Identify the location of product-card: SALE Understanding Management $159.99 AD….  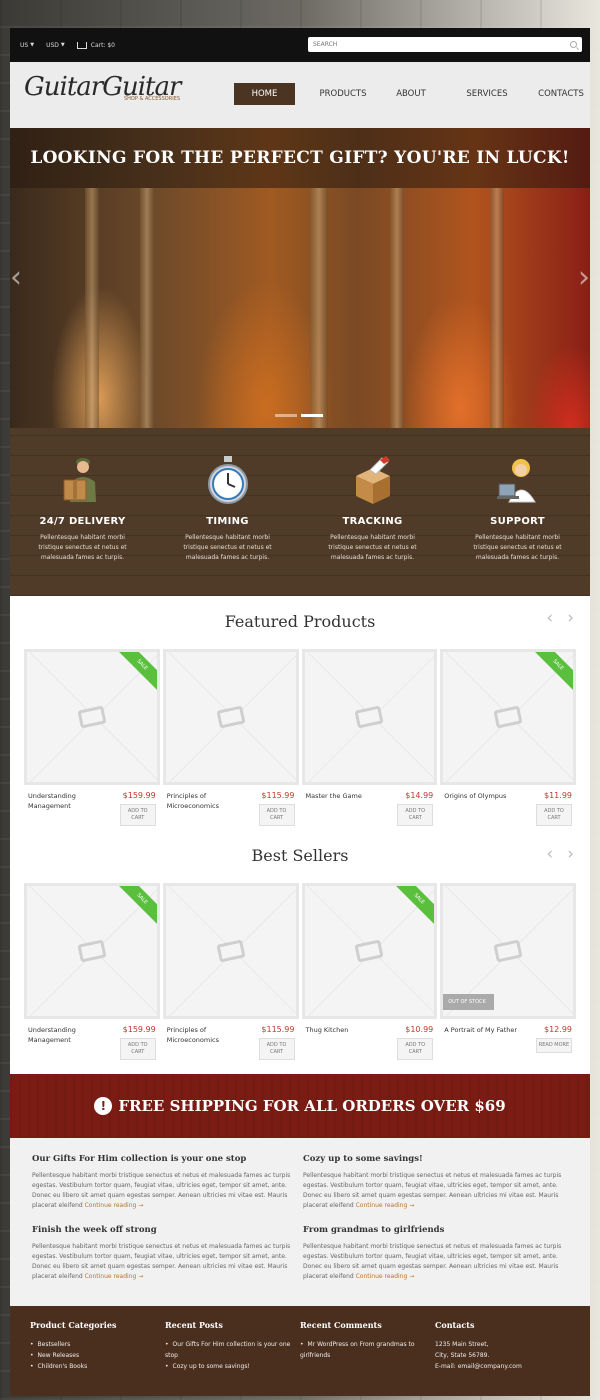
(92, 737).